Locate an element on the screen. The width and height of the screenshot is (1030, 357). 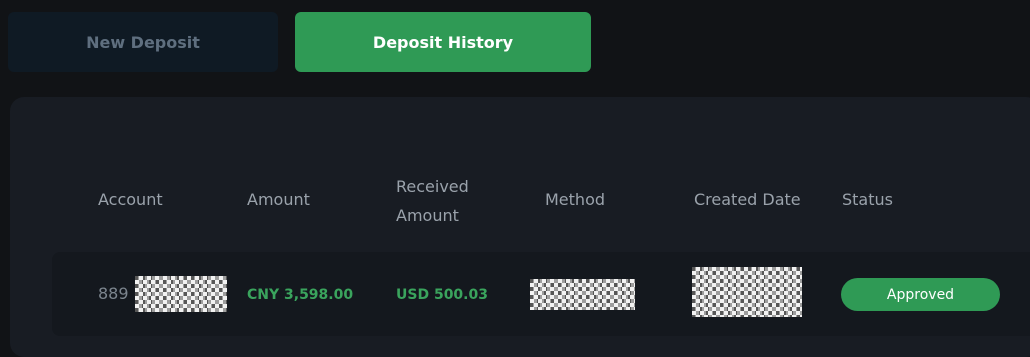
column-header-received-line2: Amount is located at coordinates (427, 215).